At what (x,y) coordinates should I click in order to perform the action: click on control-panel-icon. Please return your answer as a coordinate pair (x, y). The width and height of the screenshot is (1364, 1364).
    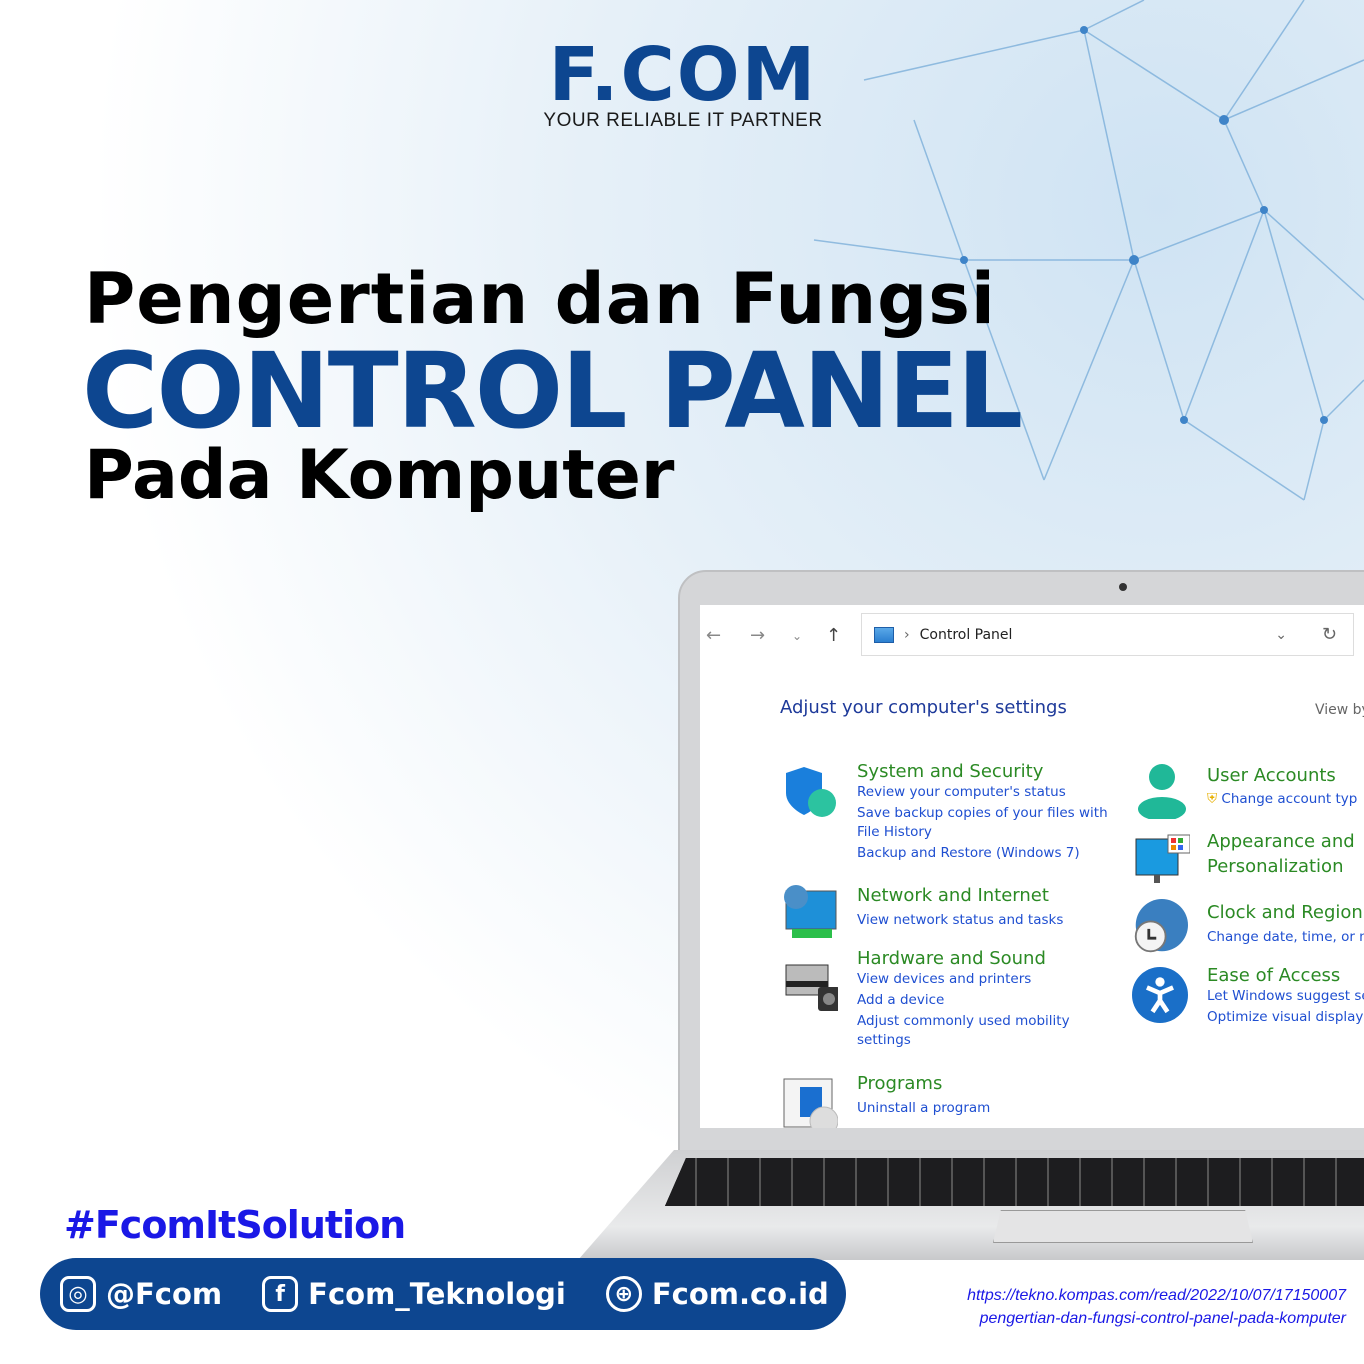
    Looking at the image, I should click on (884, 634).